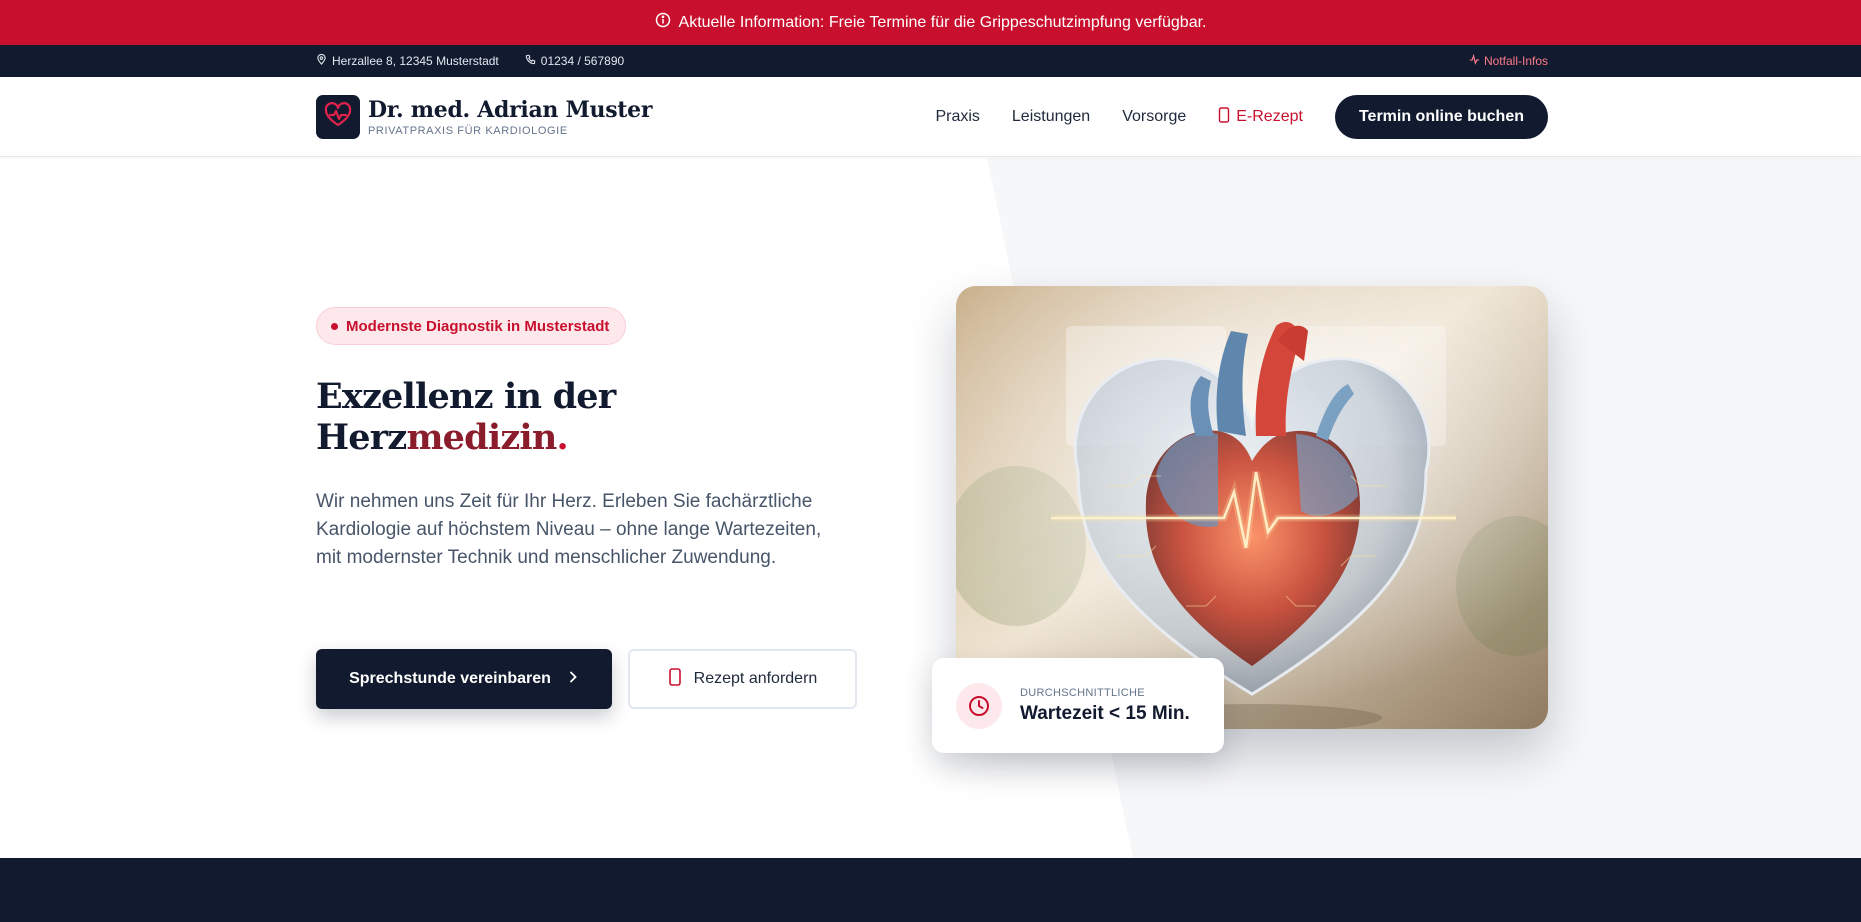 The image size is (1861, 922). Describe the element at coordinates (979, 705) in the screenshot. I see `clock-icon` at that location.